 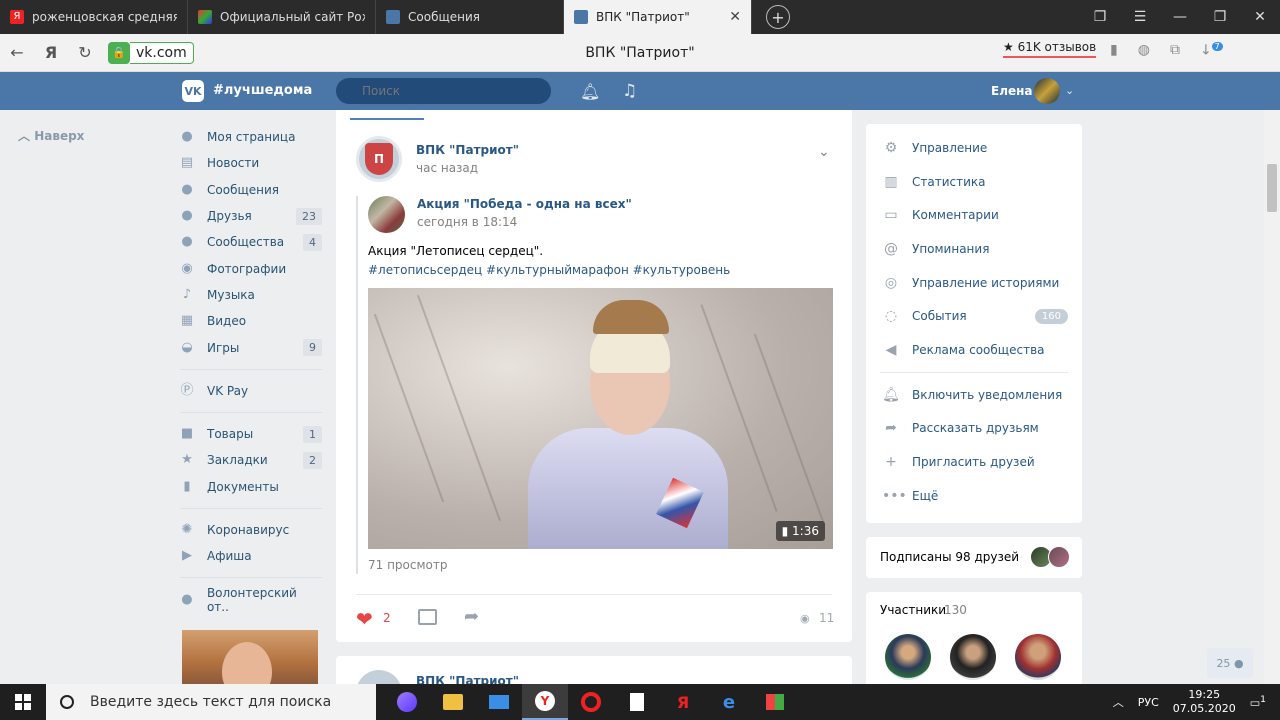 What do you see at coordinates (974, 215) in the screenshot?
I see `menu-comments: ▭ Комментарии` at bounding box center [974, 215].